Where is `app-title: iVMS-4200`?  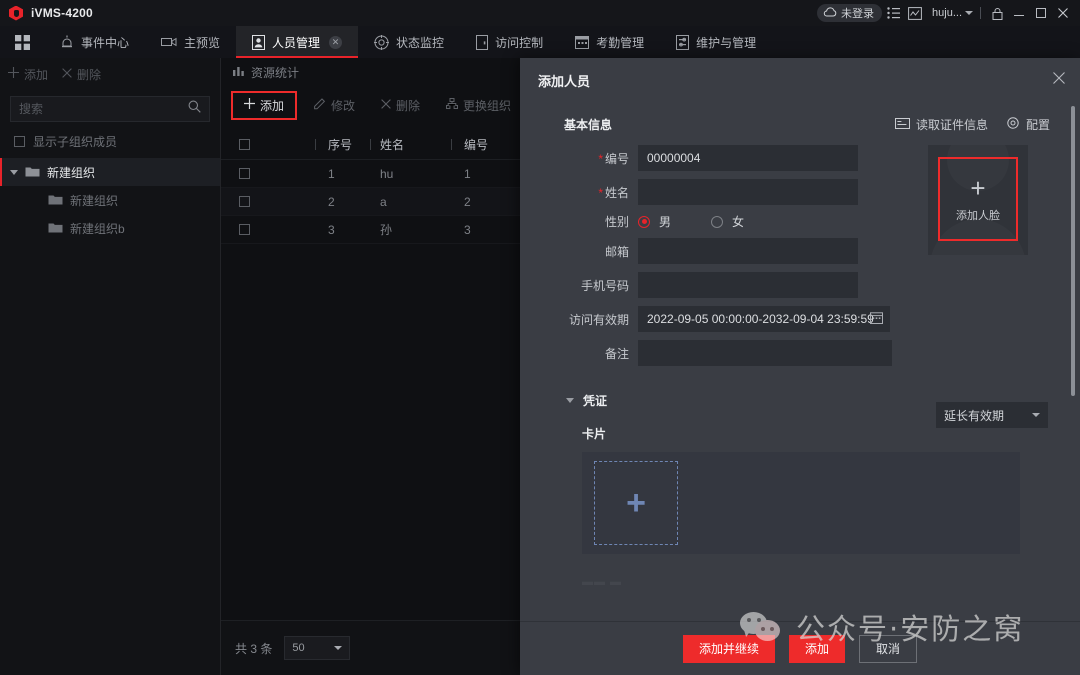
app-title: iVMS-4200 is located at coordinates (62, 13).